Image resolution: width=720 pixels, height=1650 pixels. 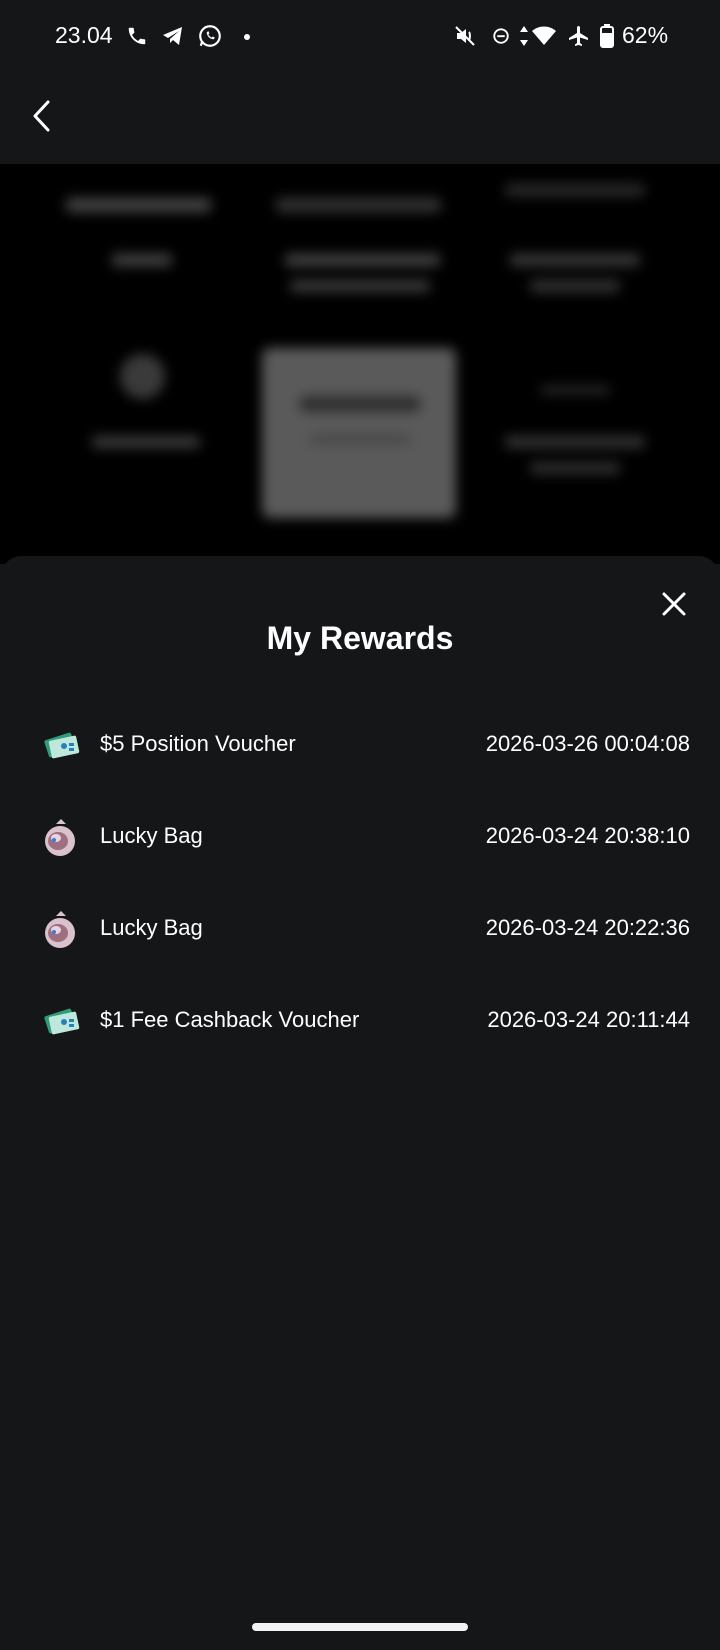 I want to click on dot-icon, so click(x=247, y=37).